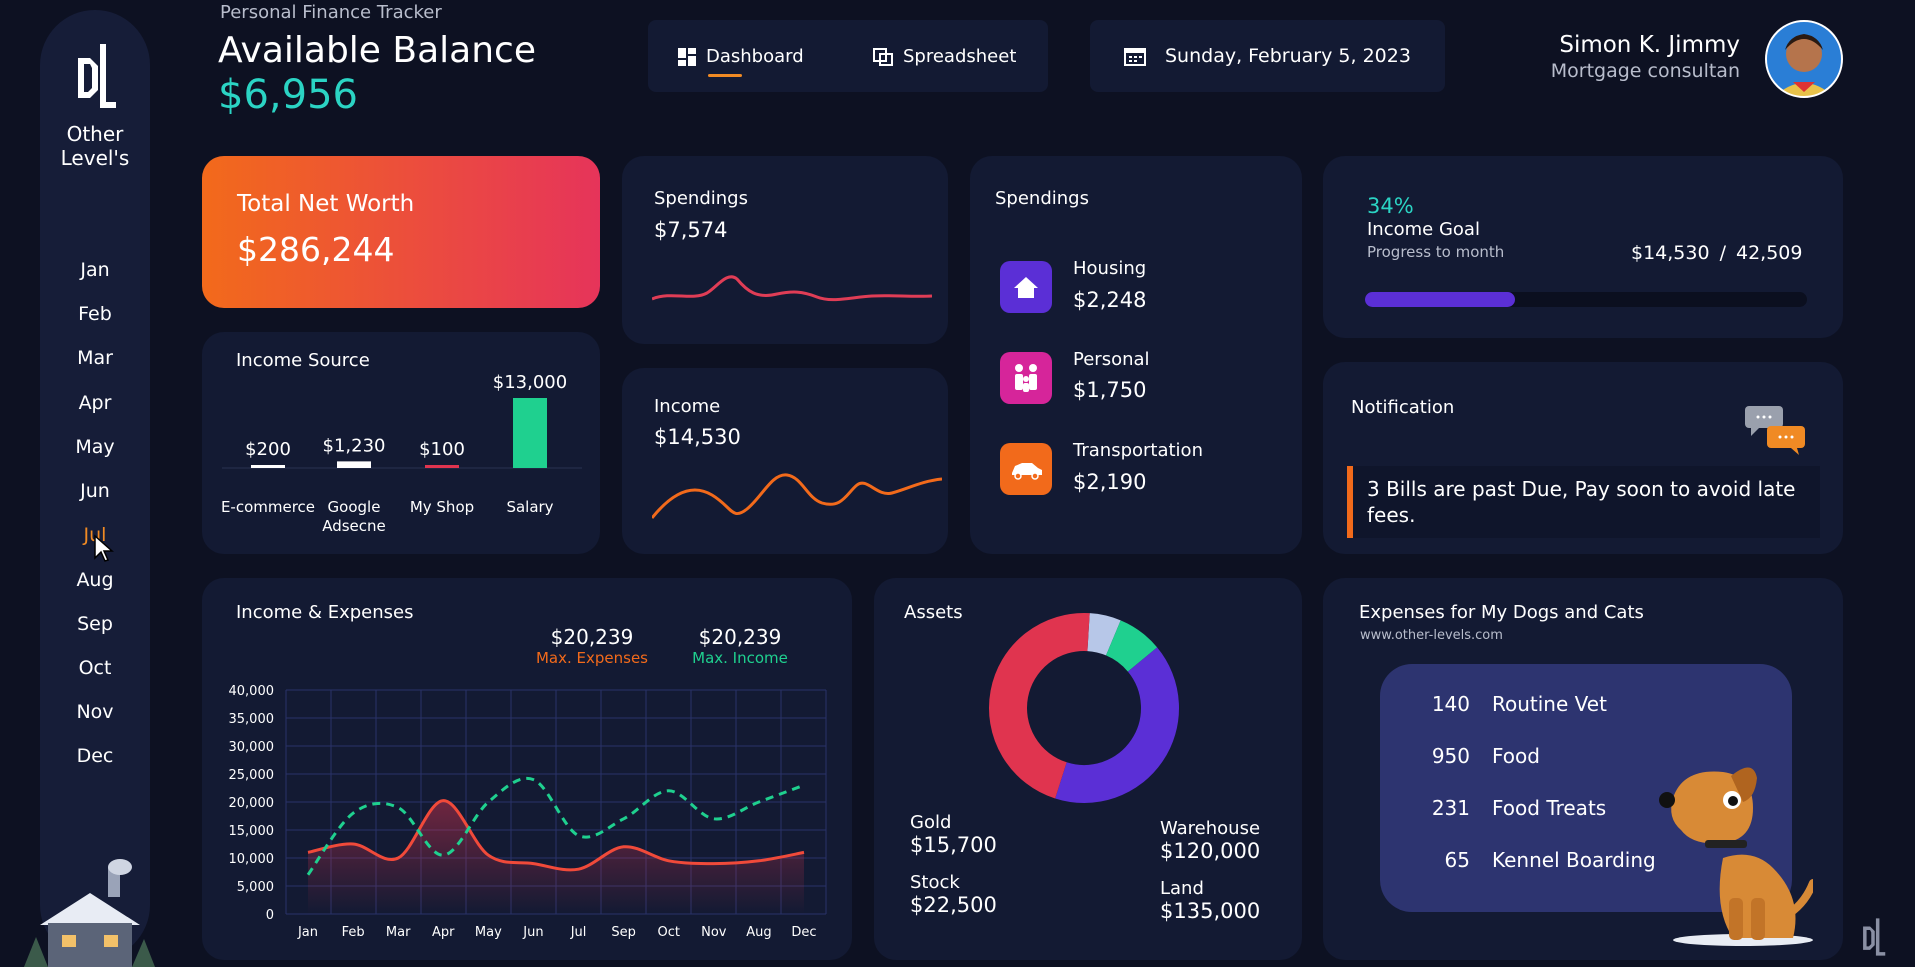 The width and height of the screenshot is (1915, 967). Describe the element at coordinates (252, 747) in the screenshot. I see `y-tick-label: 30,000` at that location.